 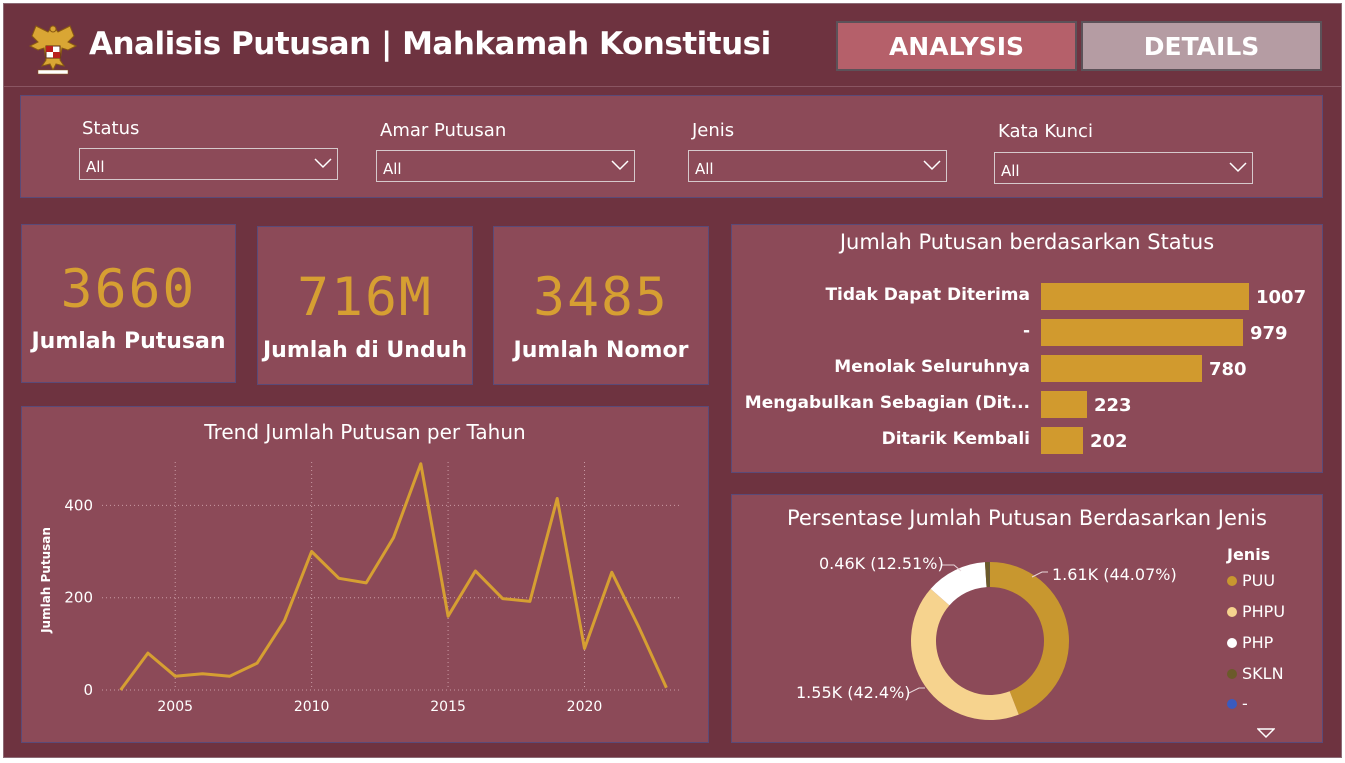 I want to click on trend-series-line, so click(x=393, y=576).